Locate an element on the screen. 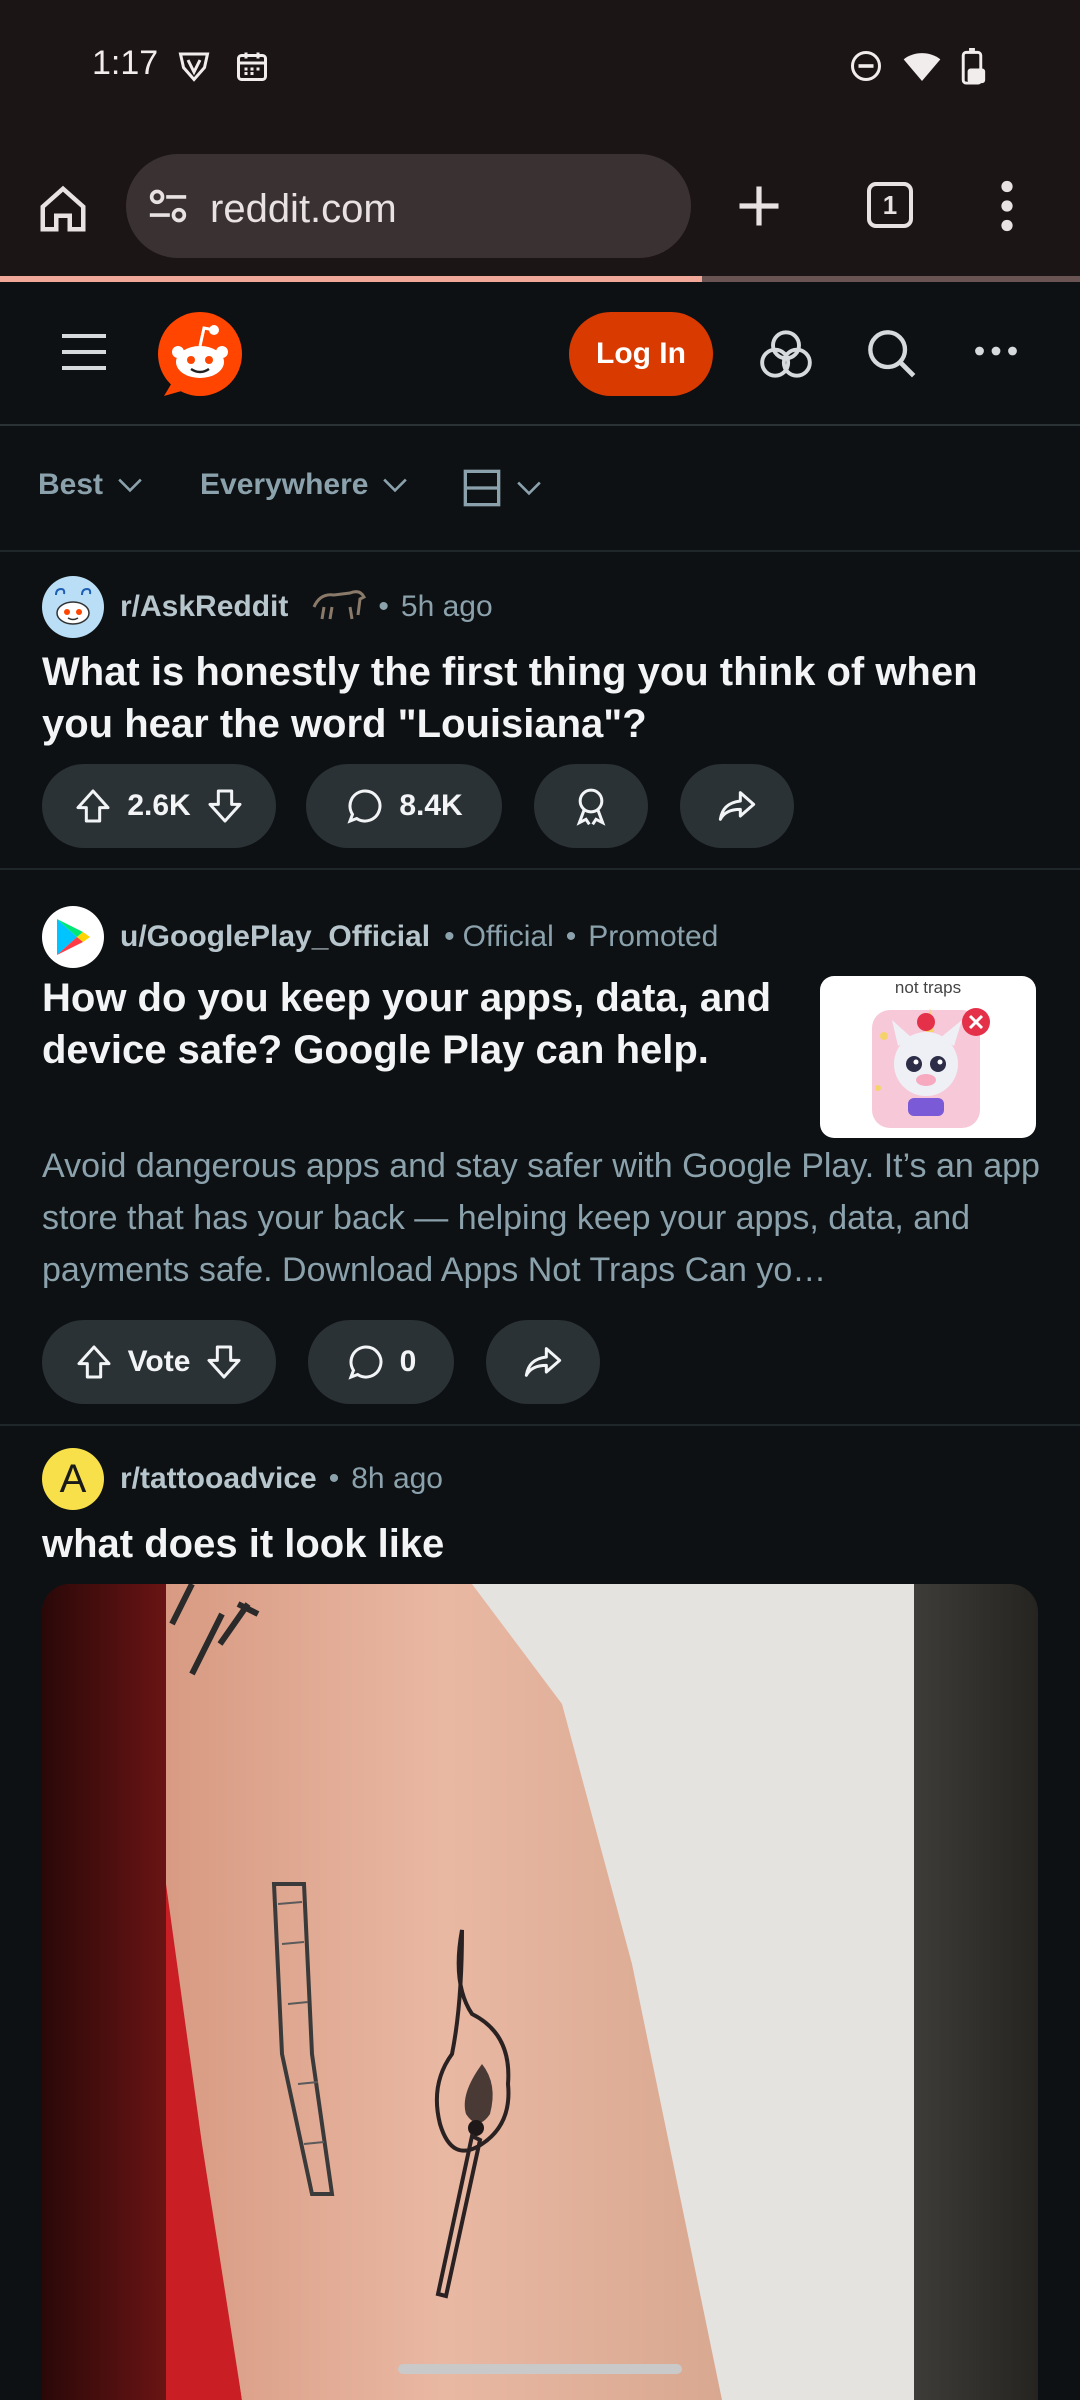 Image resolution: width=1080 pixels, height=2400 pixels. feed-filters: Best Everywhere is located at coordinates (540, 490).